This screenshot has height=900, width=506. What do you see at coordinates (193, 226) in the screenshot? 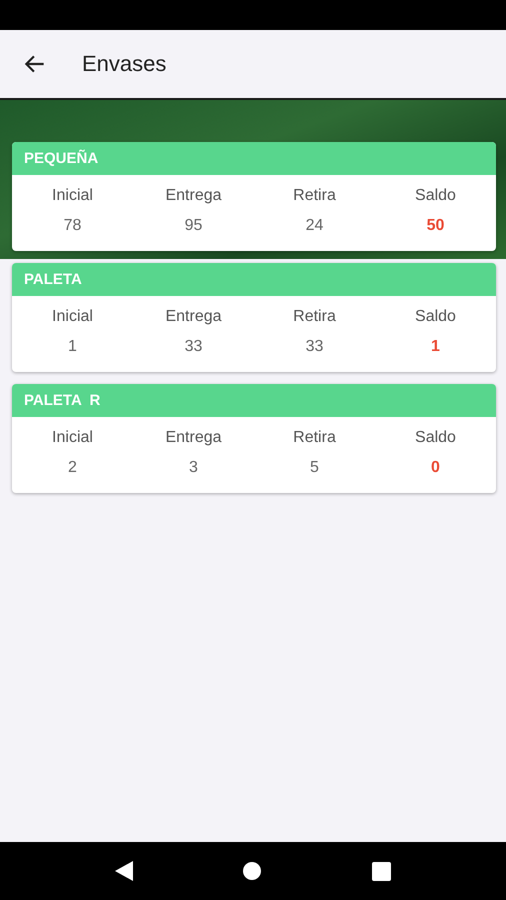
I see `column-value: 95` at bounding box center [193, 226].